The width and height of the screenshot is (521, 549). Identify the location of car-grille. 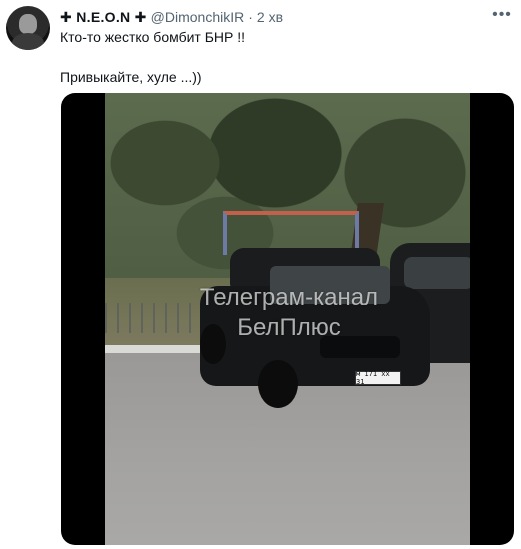
(360, 347).